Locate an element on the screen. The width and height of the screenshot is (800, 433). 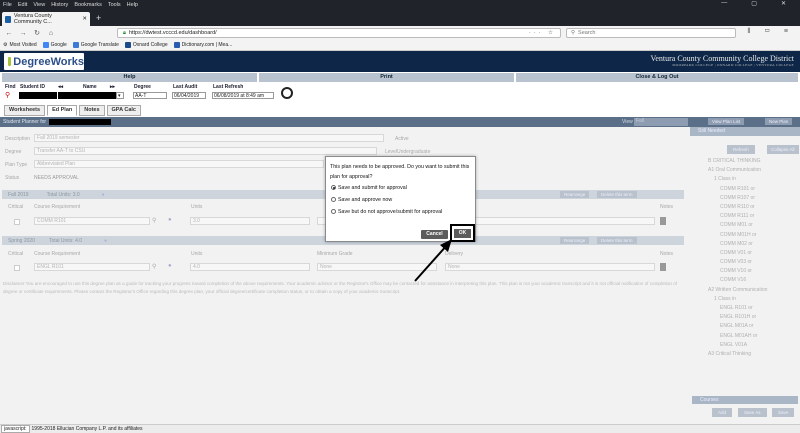
menu-file: File is located at coordinates (7, 5).